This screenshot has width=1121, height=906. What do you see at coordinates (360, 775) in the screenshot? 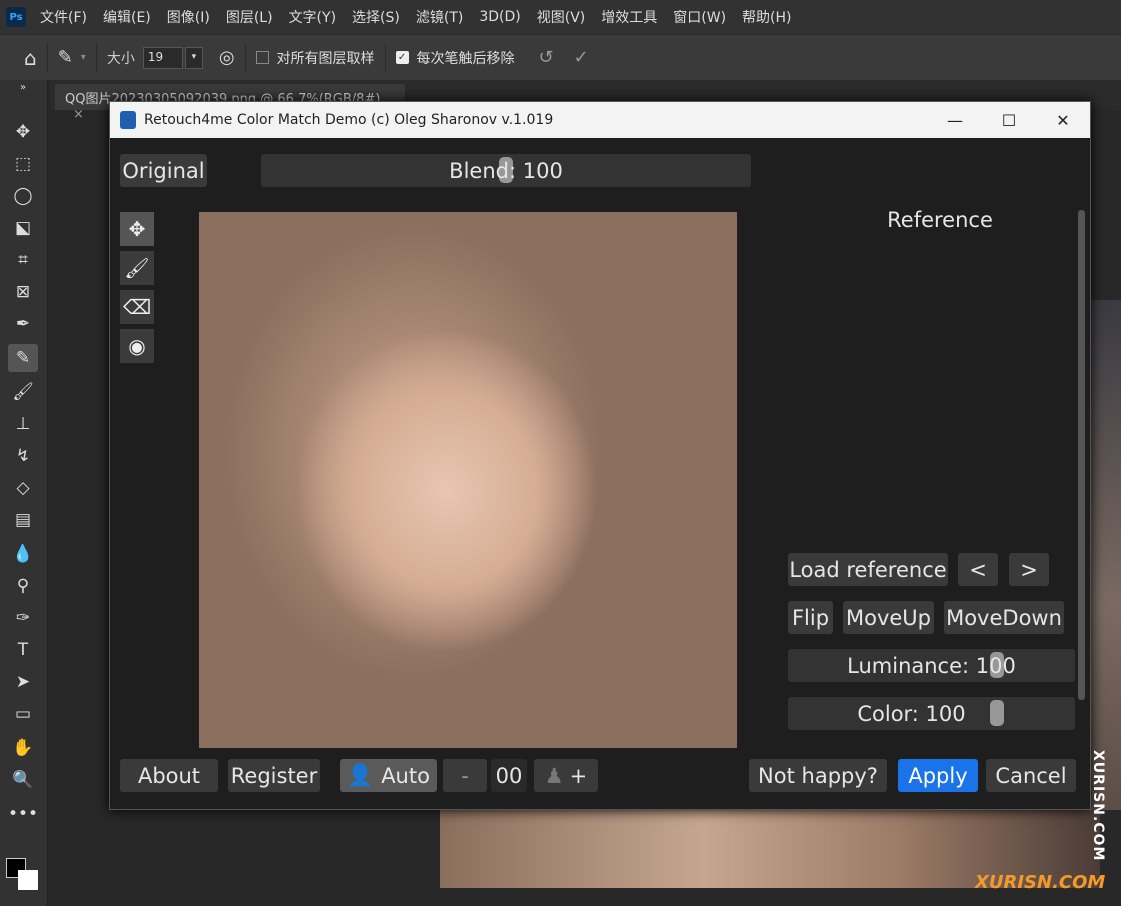
I see `person-icon: 👤` at bounding box center [360, 775].